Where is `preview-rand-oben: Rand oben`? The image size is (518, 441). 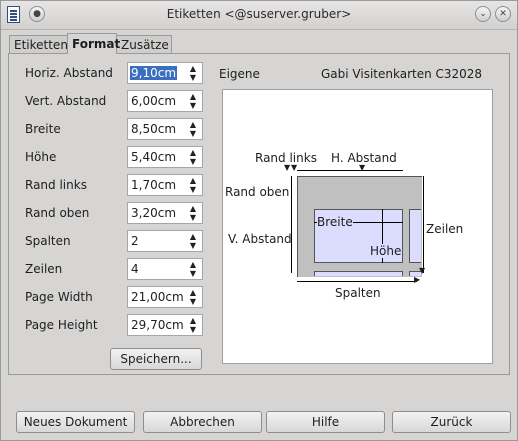 preview-rand-oben: Rand oben is located at coordinates (257, 192).